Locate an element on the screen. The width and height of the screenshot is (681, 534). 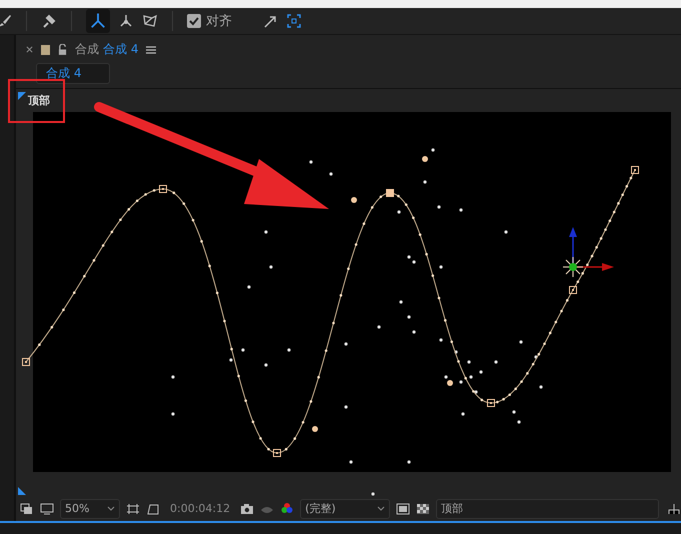
corner-marker-icon is located at coordinates (22, 96).